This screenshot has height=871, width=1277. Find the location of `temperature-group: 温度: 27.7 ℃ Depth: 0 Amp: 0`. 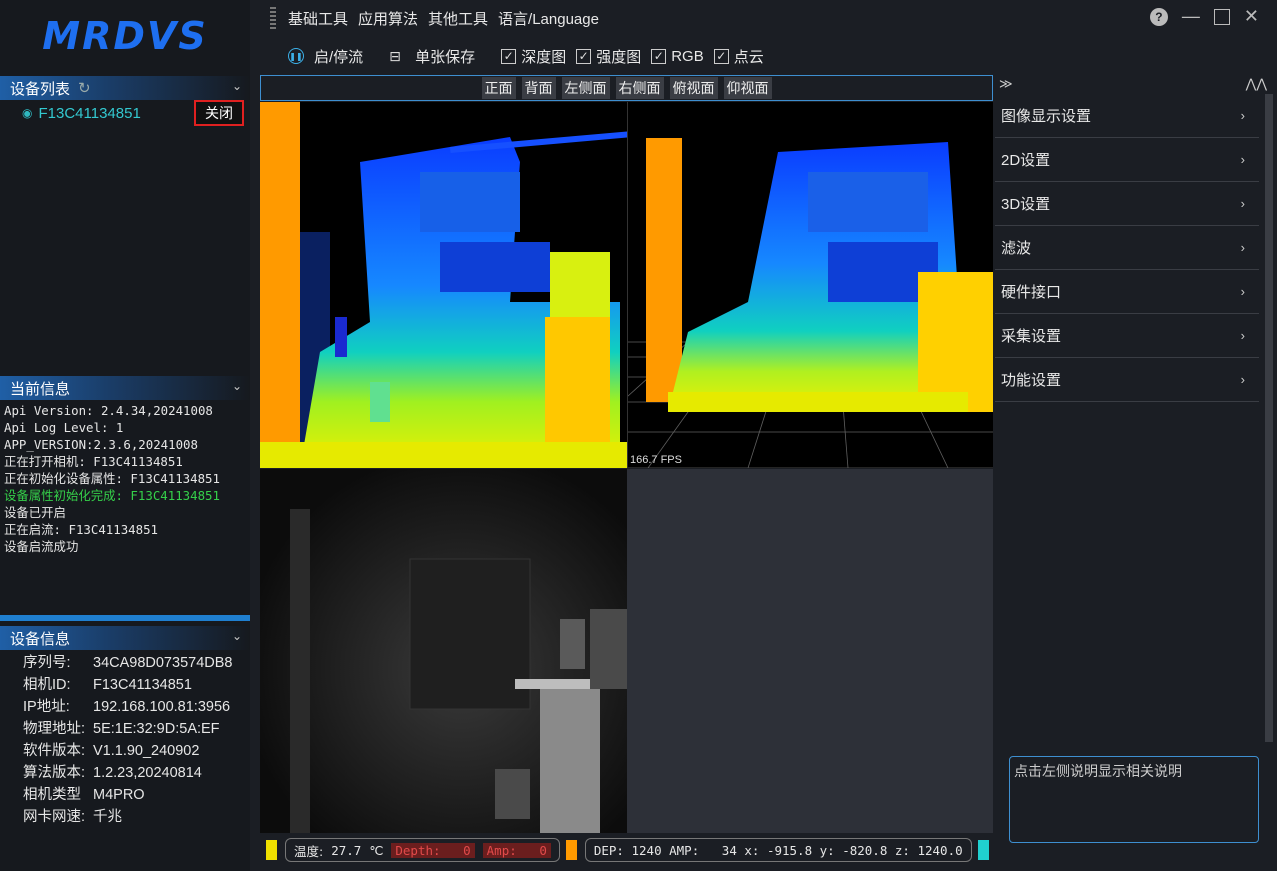

temperature-group: 温度: 27.7 ℃ Depth: 0 Amp: 0 is located at coordinates (422, 850).